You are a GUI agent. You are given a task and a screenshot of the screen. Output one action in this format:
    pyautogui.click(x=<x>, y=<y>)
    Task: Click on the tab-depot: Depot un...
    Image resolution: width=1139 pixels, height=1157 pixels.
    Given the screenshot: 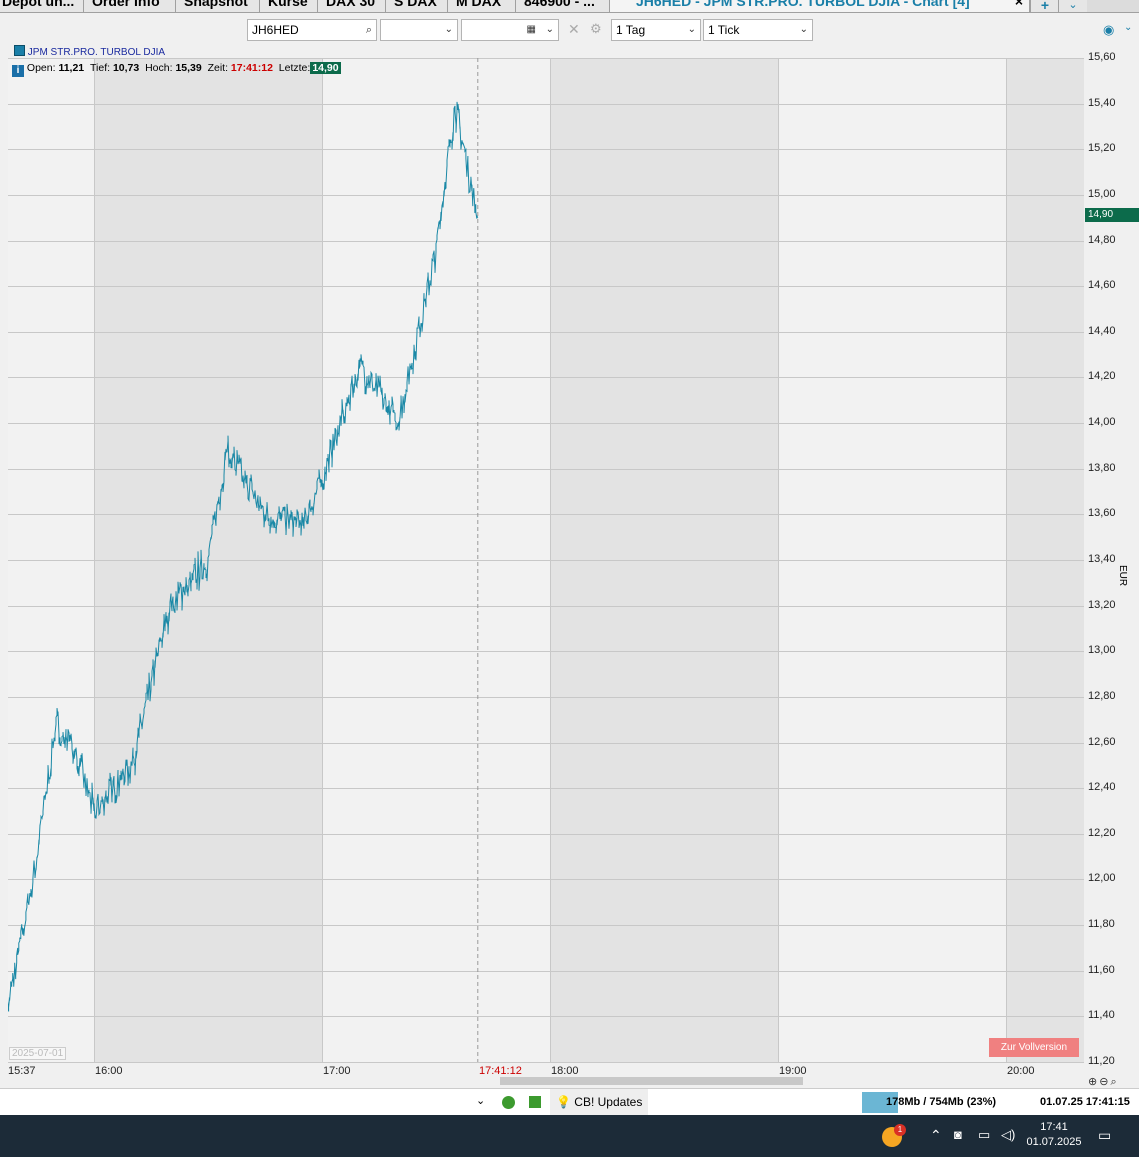 What is the action you would take?
    pyautogui.click(x=42, y=6)
    